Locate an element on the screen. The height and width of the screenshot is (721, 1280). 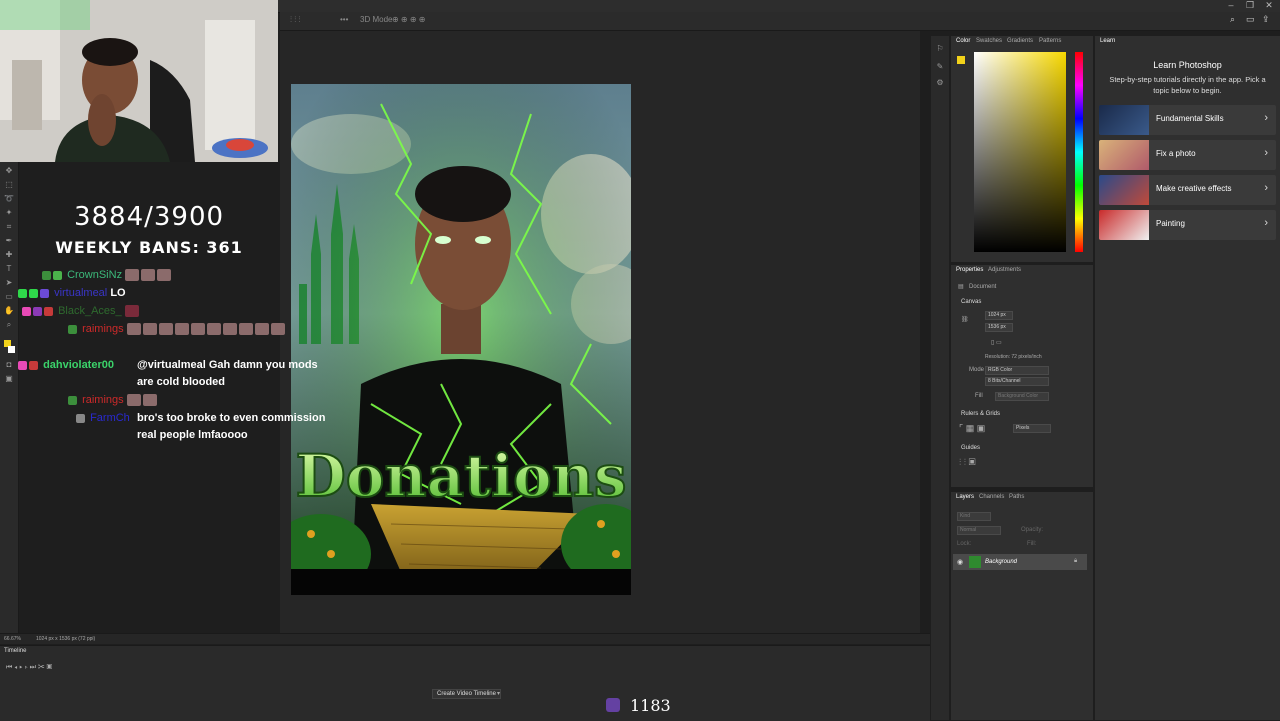
document-icon: ▤ is located at coordinates (961, 287).